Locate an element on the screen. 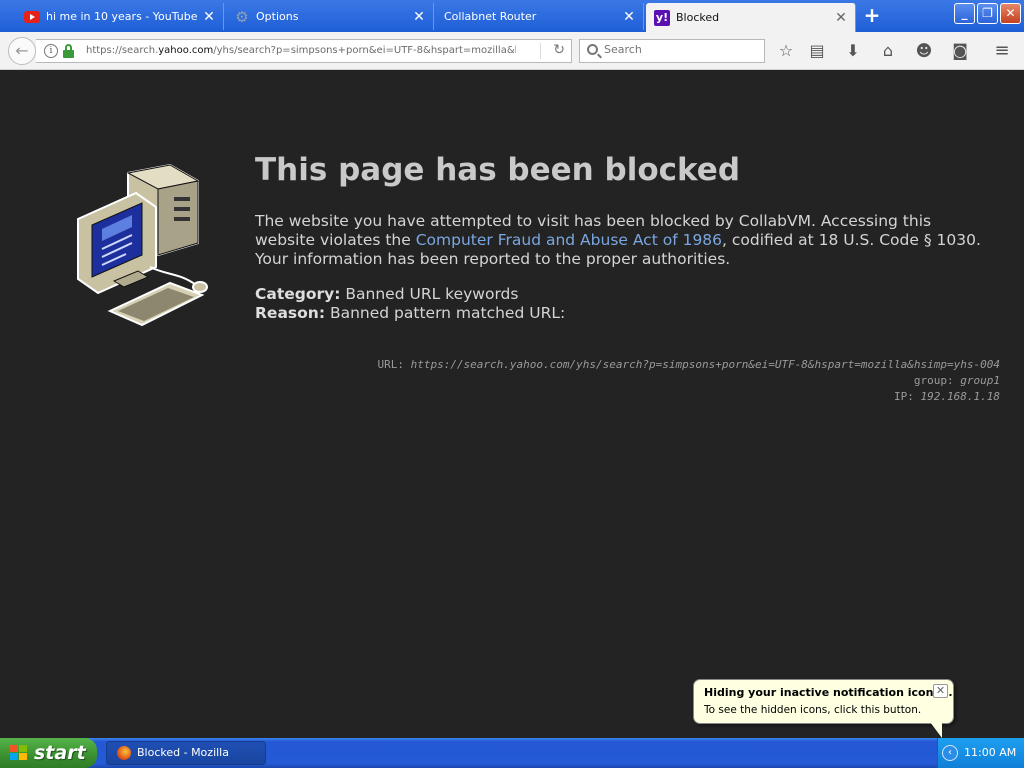 The width and height of the screenshot is (1024, 768). close-window-button: ✕ is located at coordinates (1010, 13).